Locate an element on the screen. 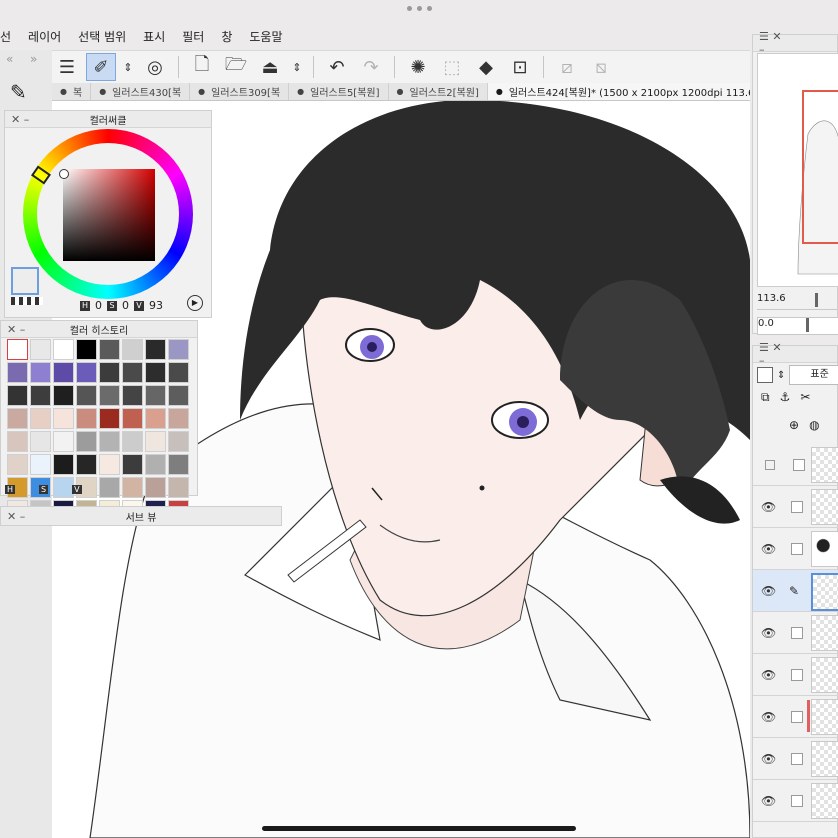  menu-item-help: 도움말 is located at coordinates (265, 36).